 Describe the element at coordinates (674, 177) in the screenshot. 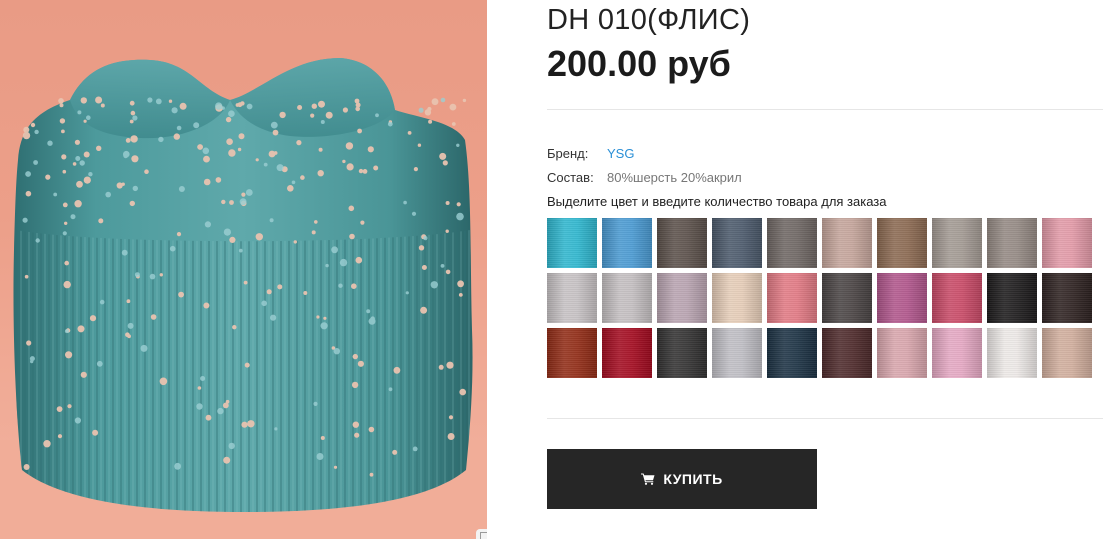

I see `composition-value: 80%шерсть 20%акрил` at that location.